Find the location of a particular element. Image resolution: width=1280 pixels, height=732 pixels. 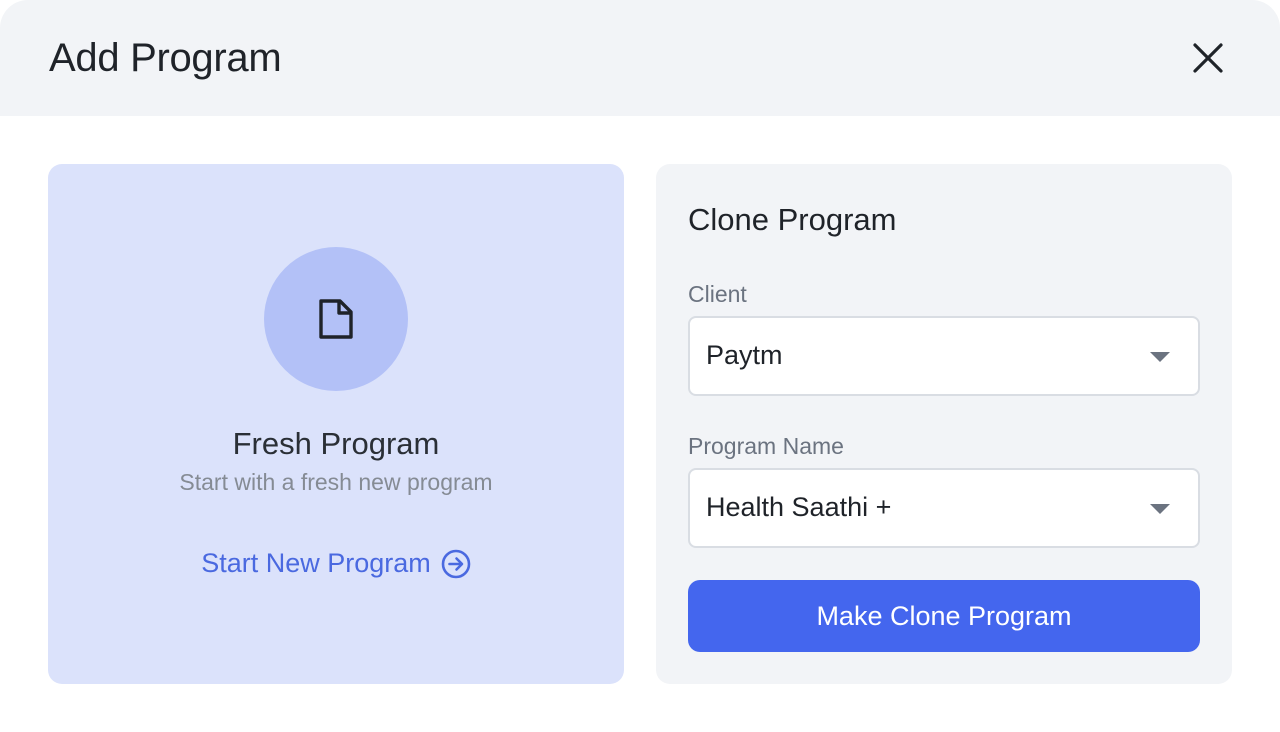

start-new-program-label: Start New Program is located at coordinates (316, 563).